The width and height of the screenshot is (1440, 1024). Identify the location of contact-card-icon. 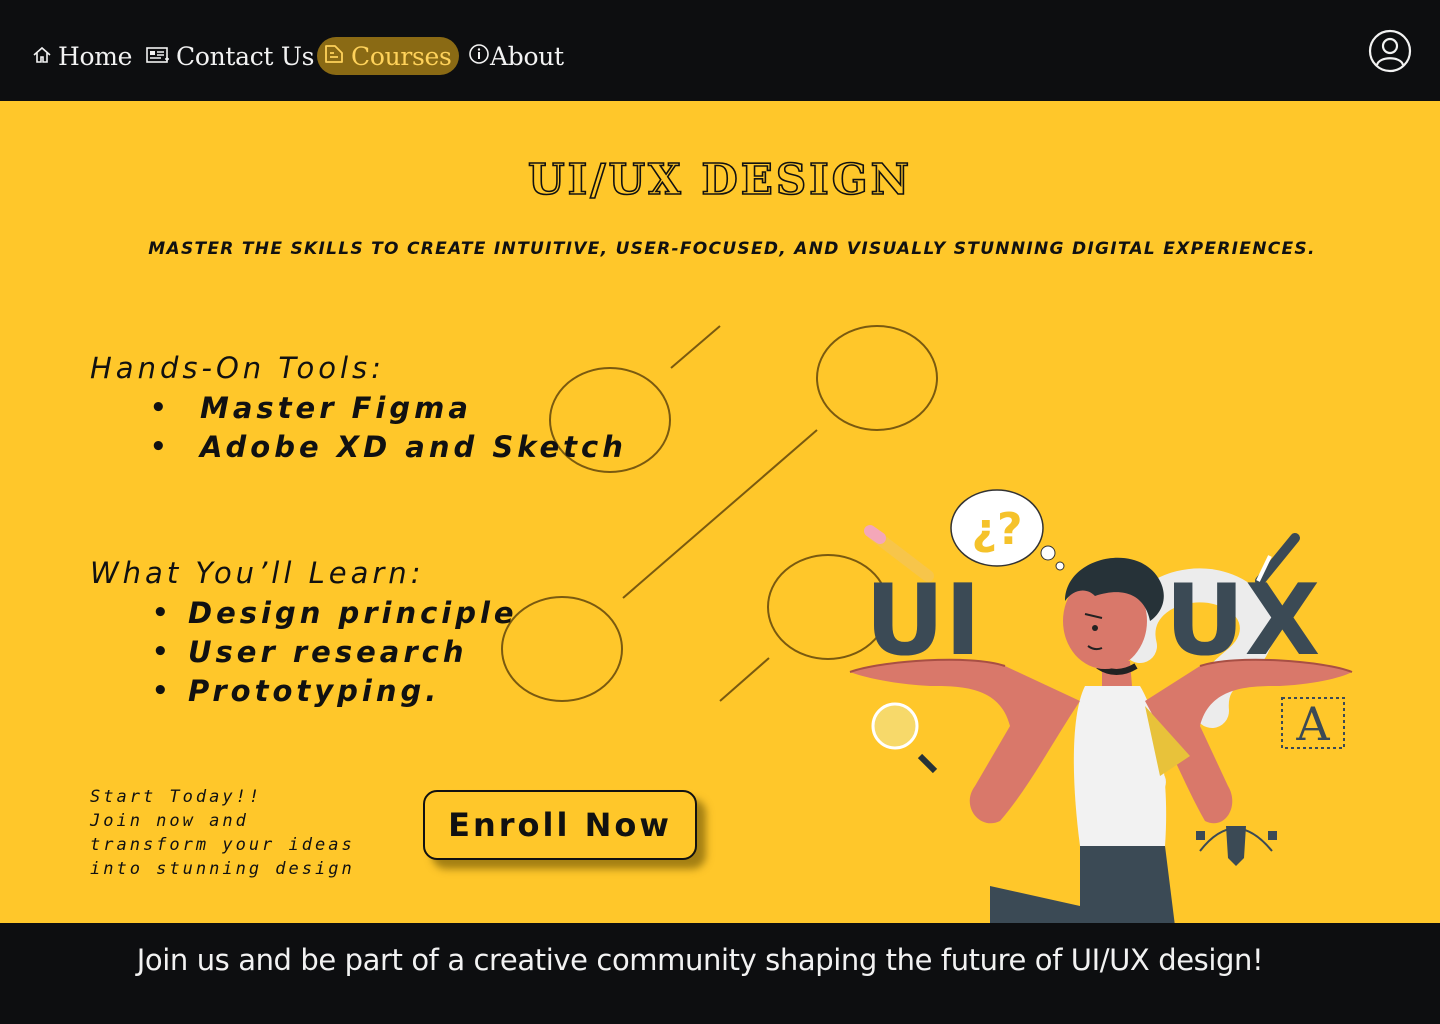
(158, 56).